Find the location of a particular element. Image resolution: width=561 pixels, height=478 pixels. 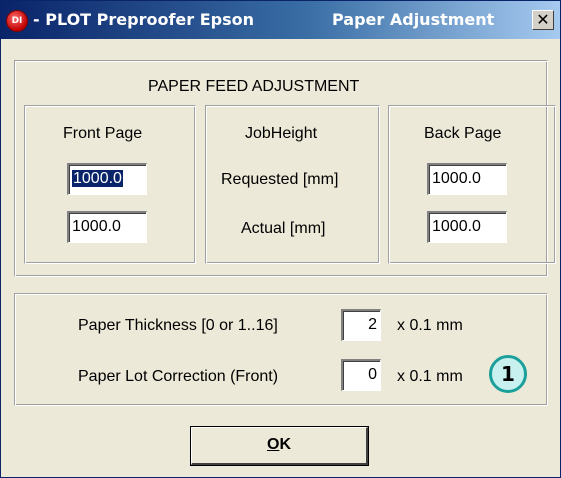

paper-lot-unit: x 0.1 mm is located at coordinates (430, 376).